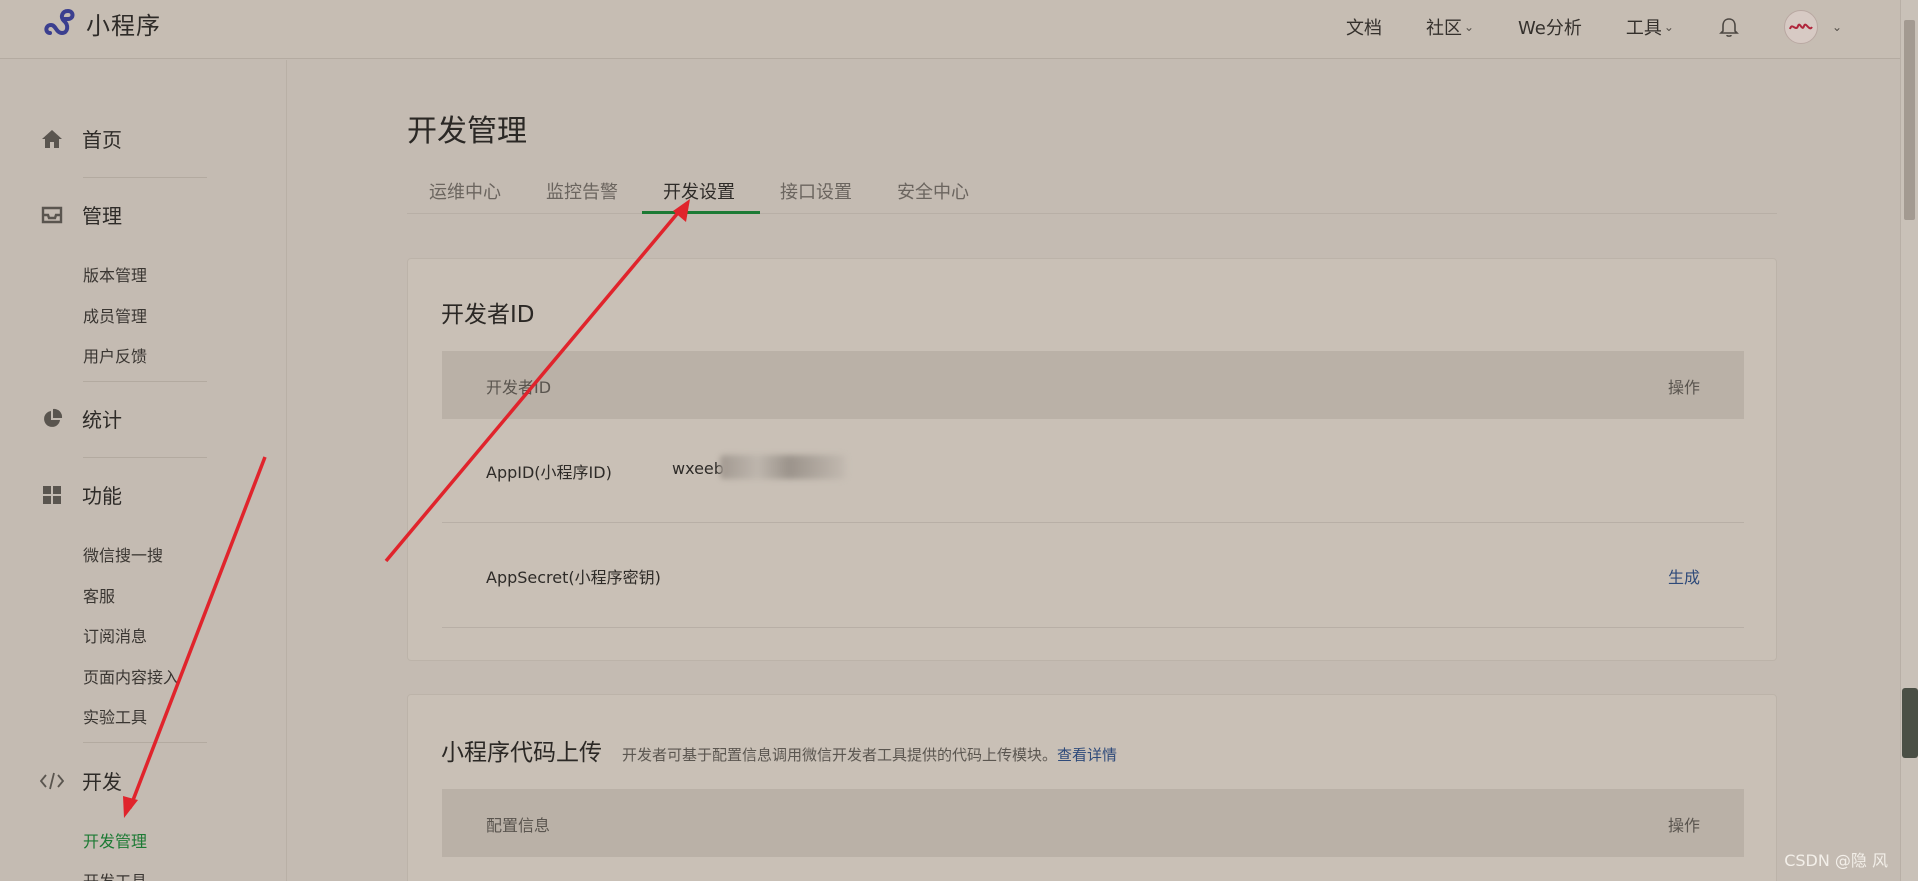 This screenshot has width=1918, height=881. I want to click on sidebar-item-customer-service: 客服, so click(99, 595).